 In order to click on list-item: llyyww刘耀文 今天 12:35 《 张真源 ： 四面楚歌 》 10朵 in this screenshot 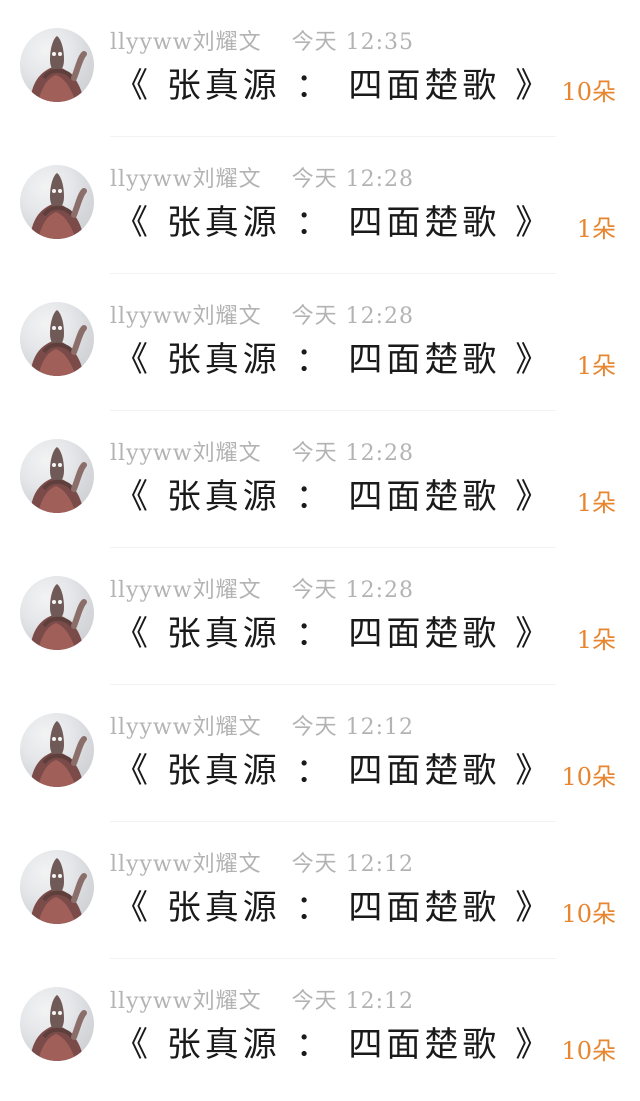, I will do `click(320, 68)`.